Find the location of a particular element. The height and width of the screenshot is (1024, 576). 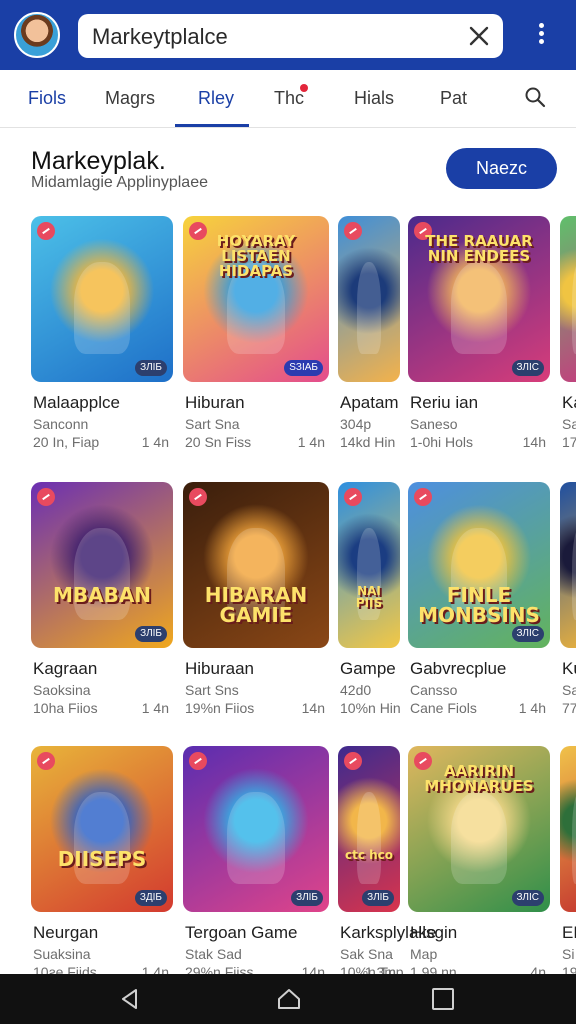

active-tab-indicator is located at coordinates (212, 125).